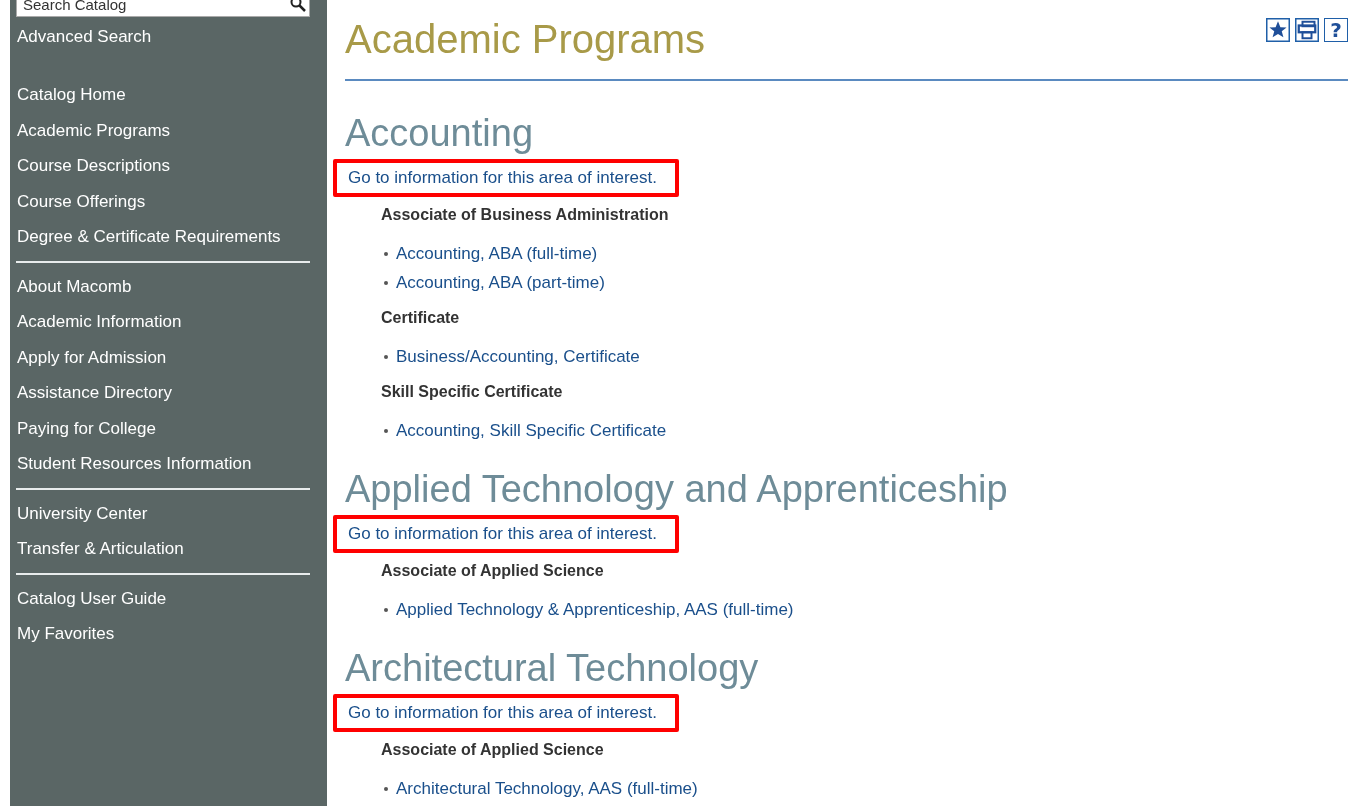  I want to click on help-button: ?, so click(1336, 30).